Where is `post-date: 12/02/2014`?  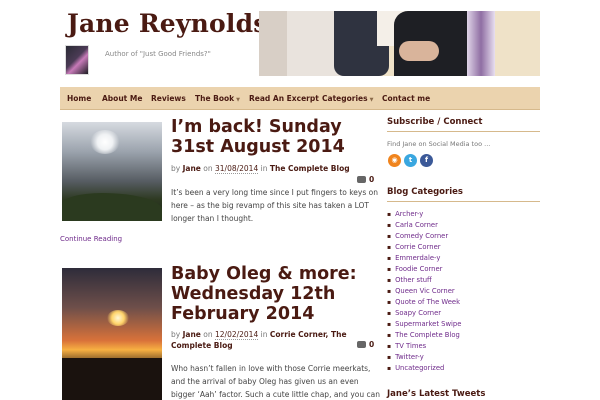 post-date: 12/02/2014 is located at coordinates (237, 335).